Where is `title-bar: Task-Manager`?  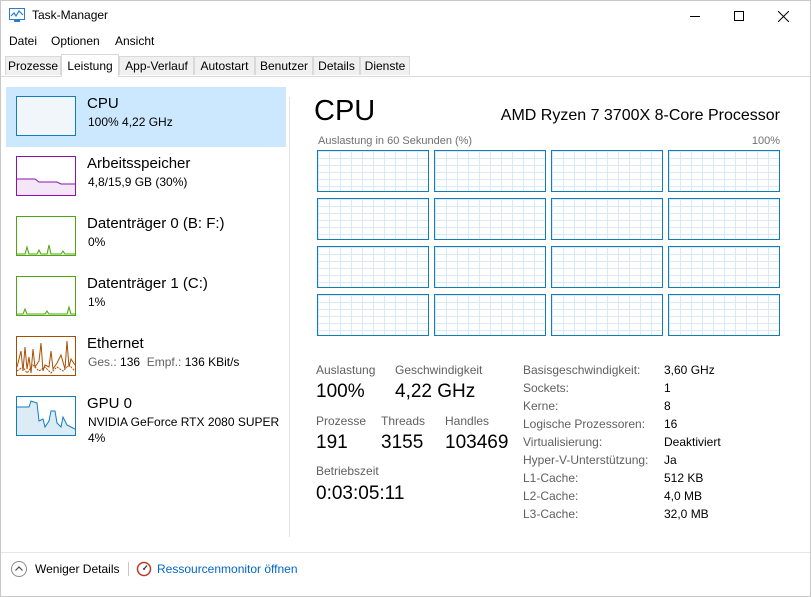
title-bar: Task-Manager is located at coordinates (405, 16).